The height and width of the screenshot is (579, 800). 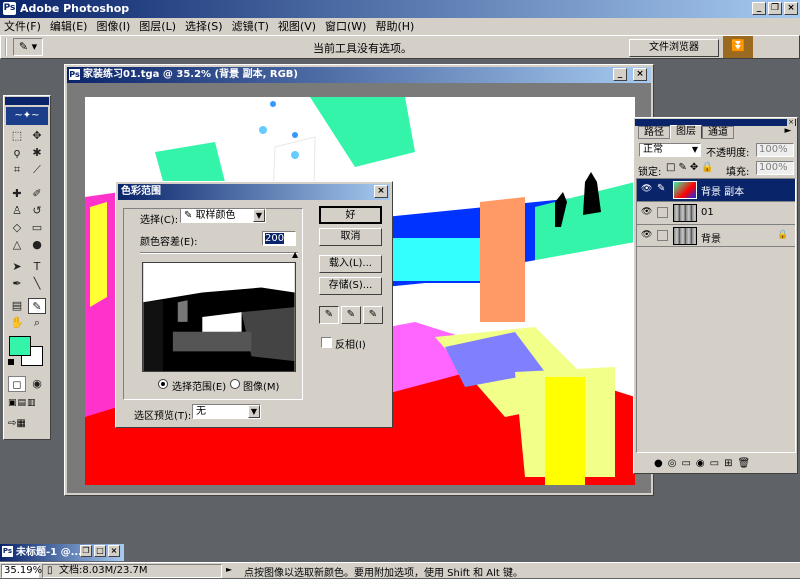 I want to click on palette-menu-icon: ►, so click(x=788, y=132).